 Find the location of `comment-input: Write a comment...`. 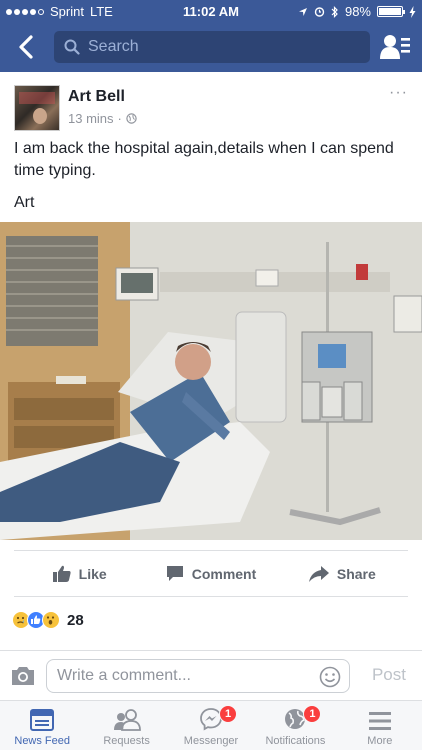

comment-input: Write a comment... is located at coordinates (198, 676).